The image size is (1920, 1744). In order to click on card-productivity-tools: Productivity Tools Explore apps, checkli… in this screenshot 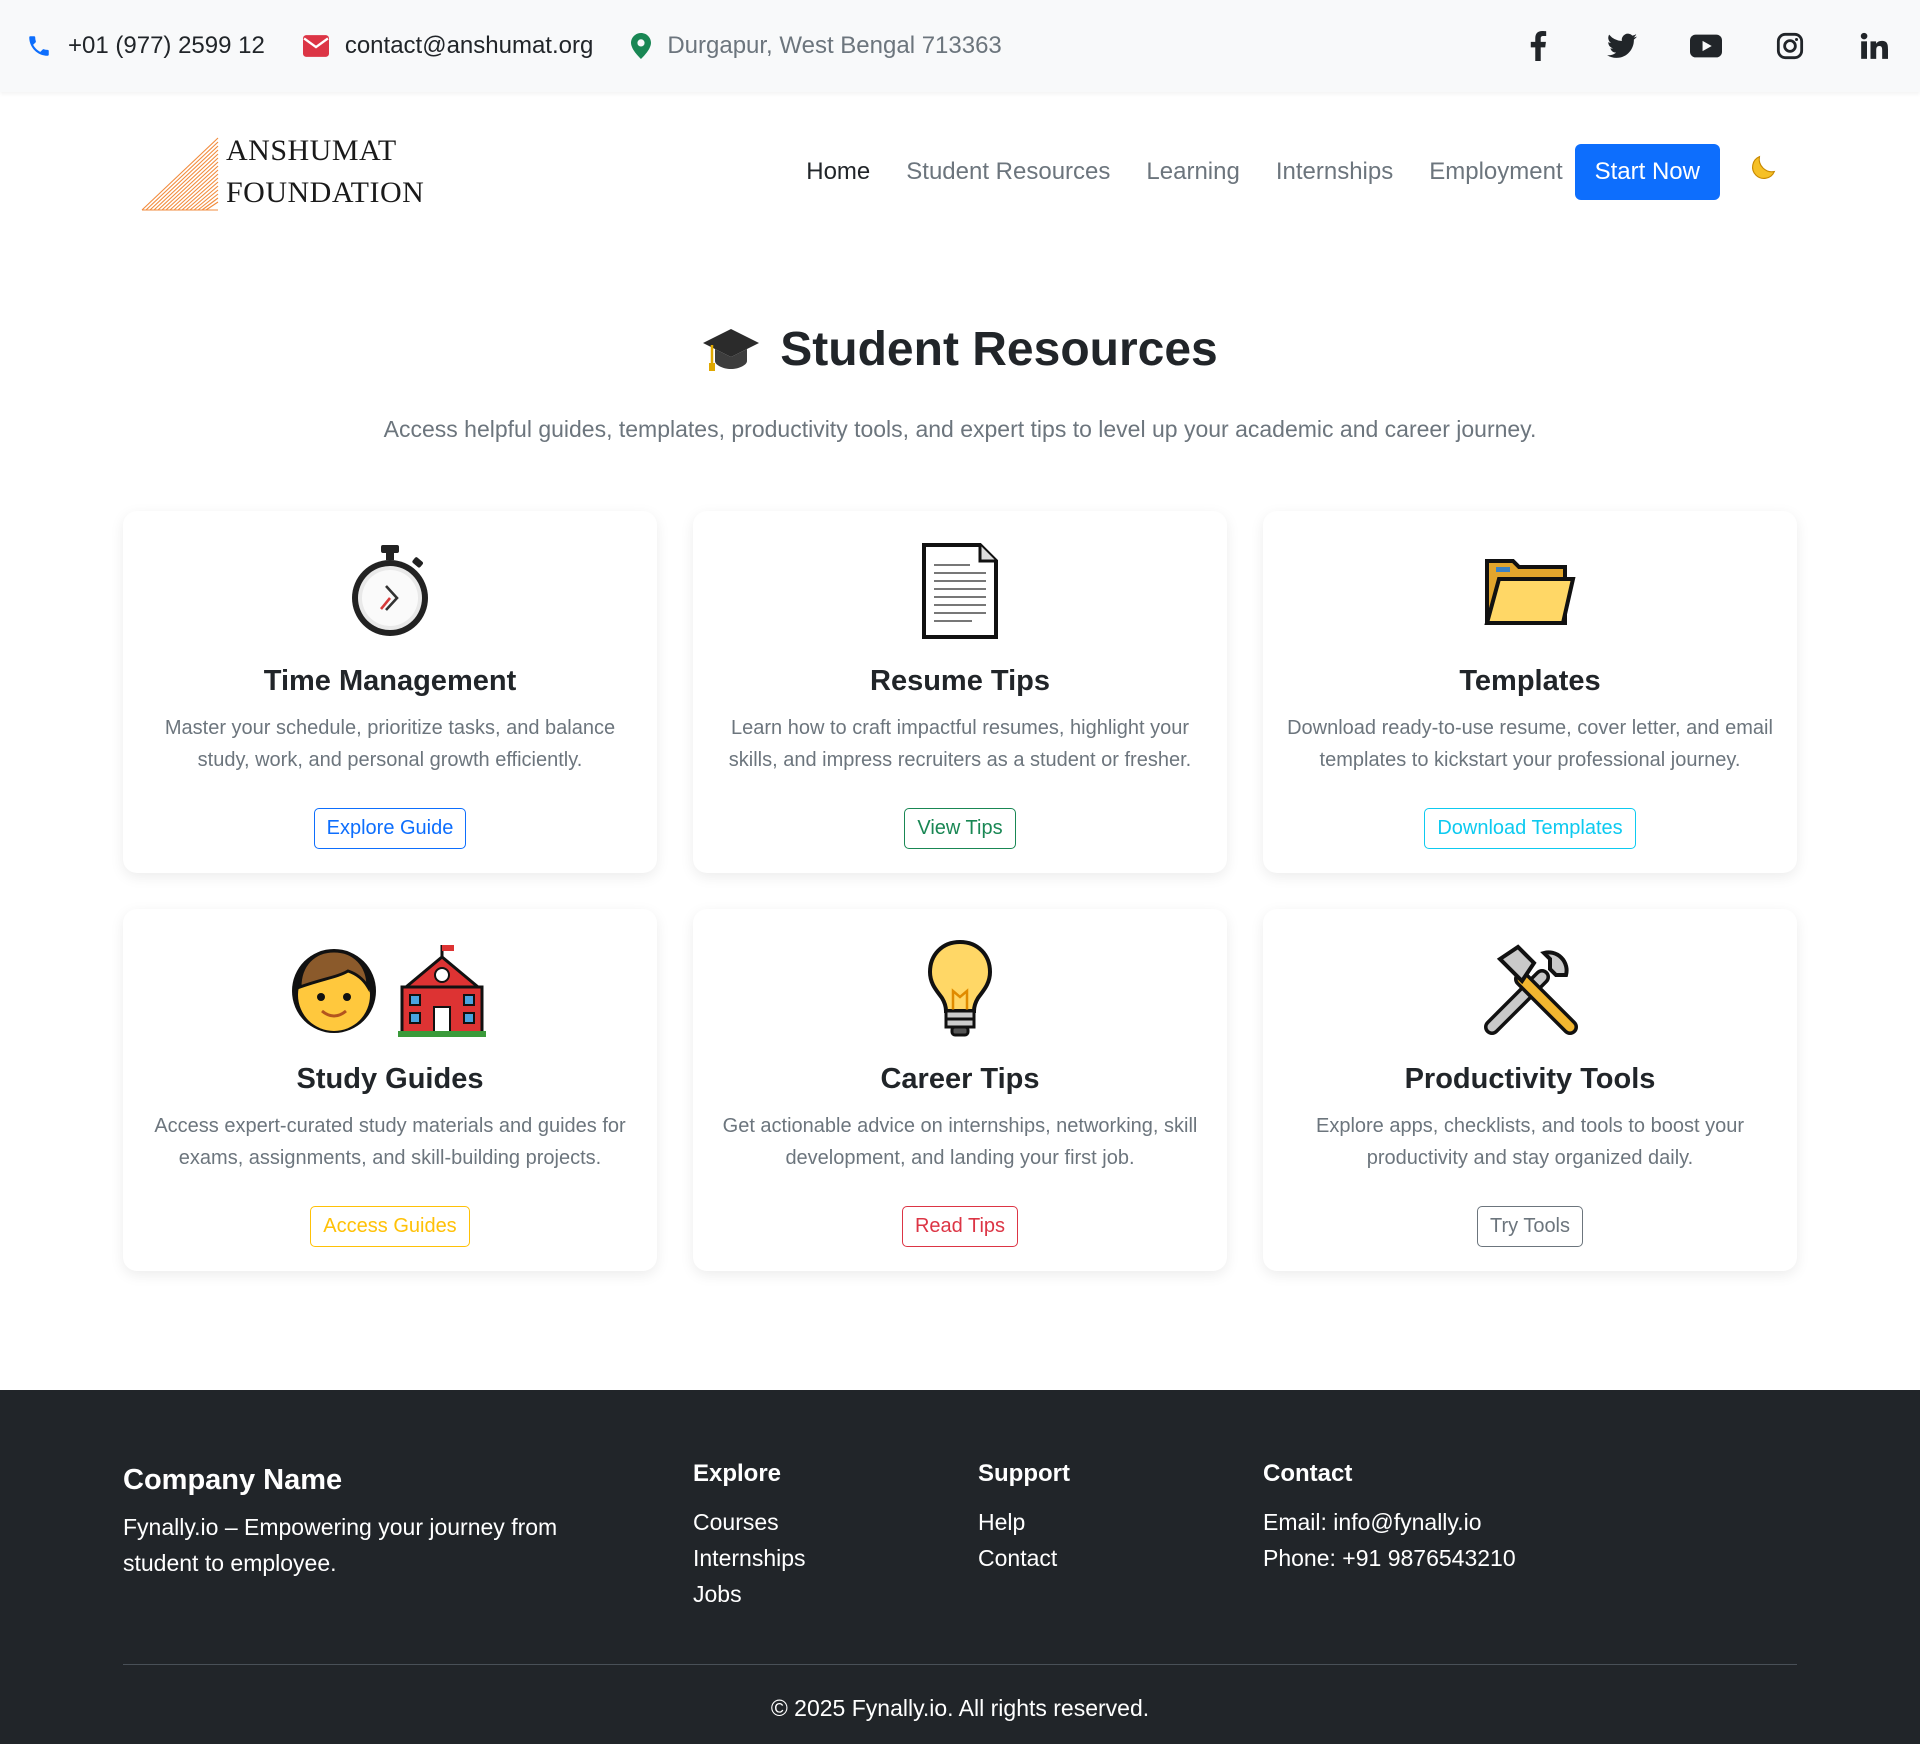, I will do `click(1530, 1089)`.